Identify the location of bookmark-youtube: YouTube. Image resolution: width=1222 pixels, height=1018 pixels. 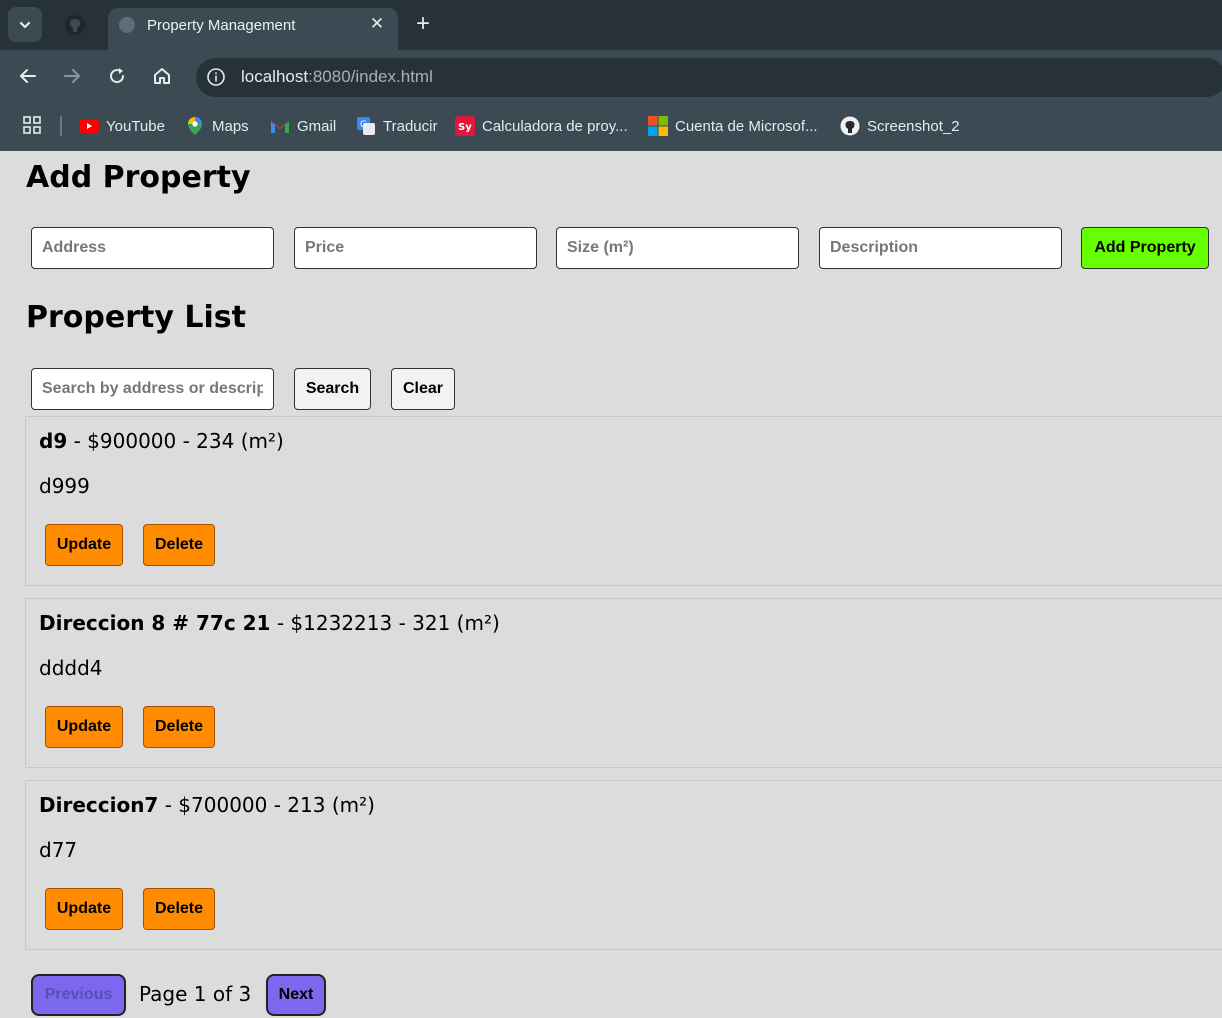
(122, 126).